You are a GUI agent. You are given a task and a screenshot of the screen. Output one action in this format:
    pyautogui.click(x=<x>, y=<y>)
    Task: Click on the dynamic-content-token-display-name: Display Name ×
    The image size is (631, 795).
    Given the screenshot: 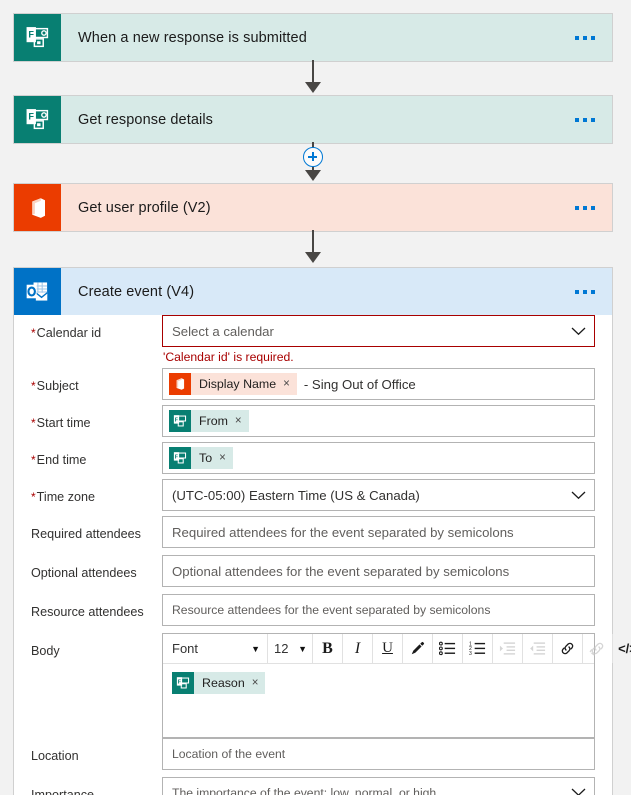 What is the action you would take?
    pyautogui.click(x=233, y=384)
    